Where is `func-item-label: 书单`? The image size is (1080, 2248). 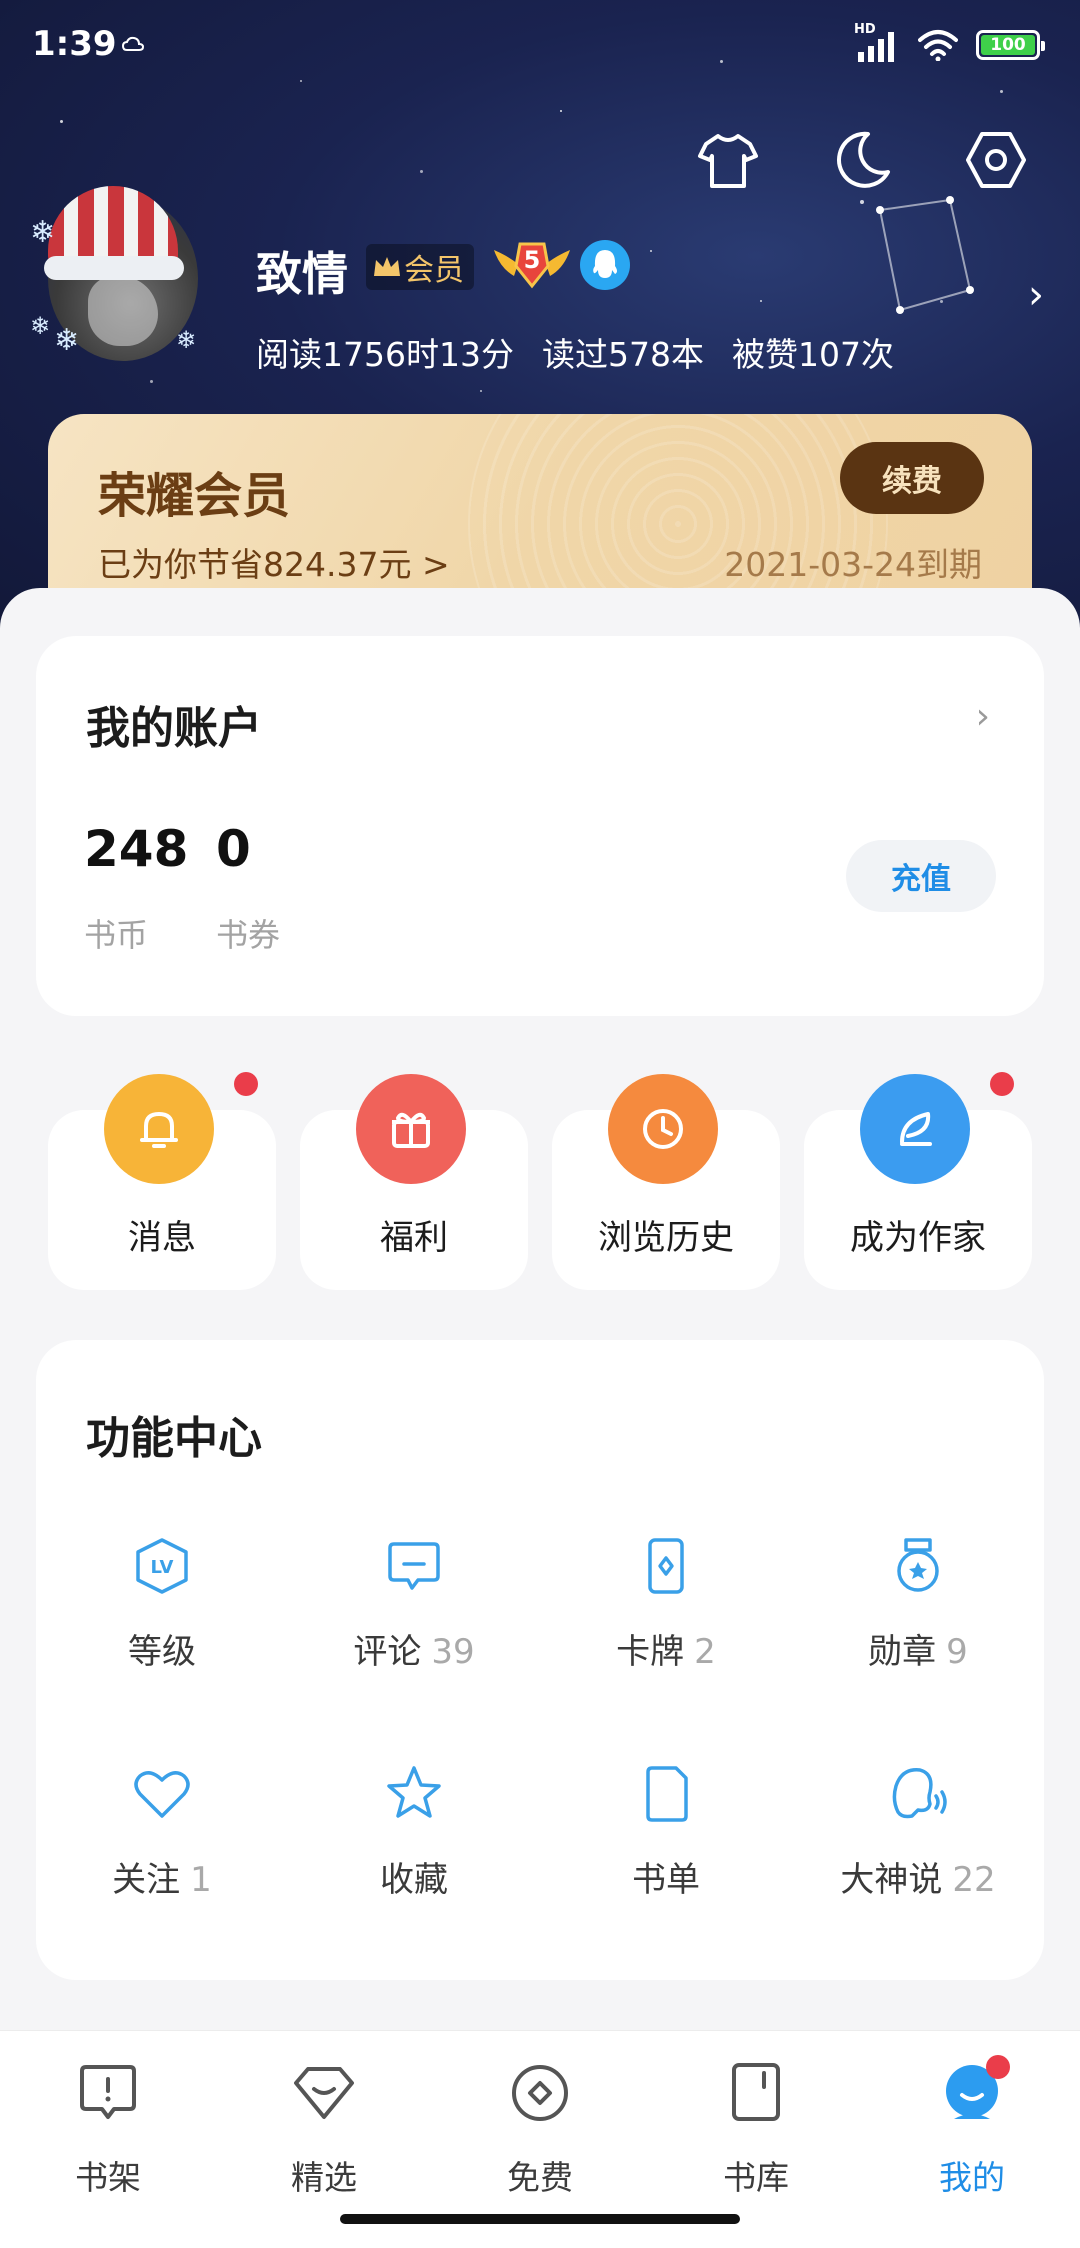
func-item-label: 书单 is located at coordinates (666, 1880).